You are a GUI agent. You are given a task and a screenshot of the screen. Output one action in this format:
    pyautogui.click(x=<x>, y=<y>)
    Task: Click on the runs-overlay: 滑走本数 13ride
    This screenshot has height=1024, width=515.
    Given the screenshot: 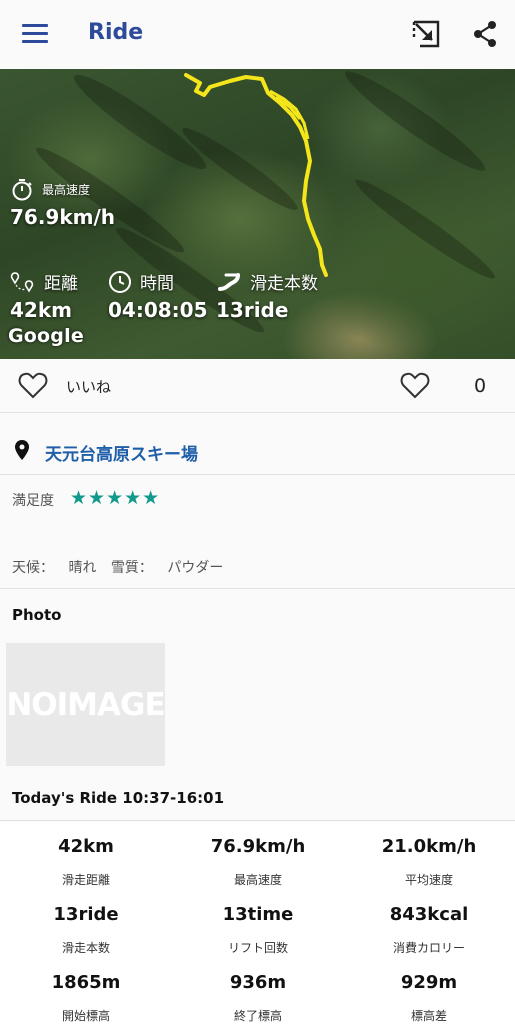 What is the action you would take?
    pyautogui.click(x=267, y=295)
    